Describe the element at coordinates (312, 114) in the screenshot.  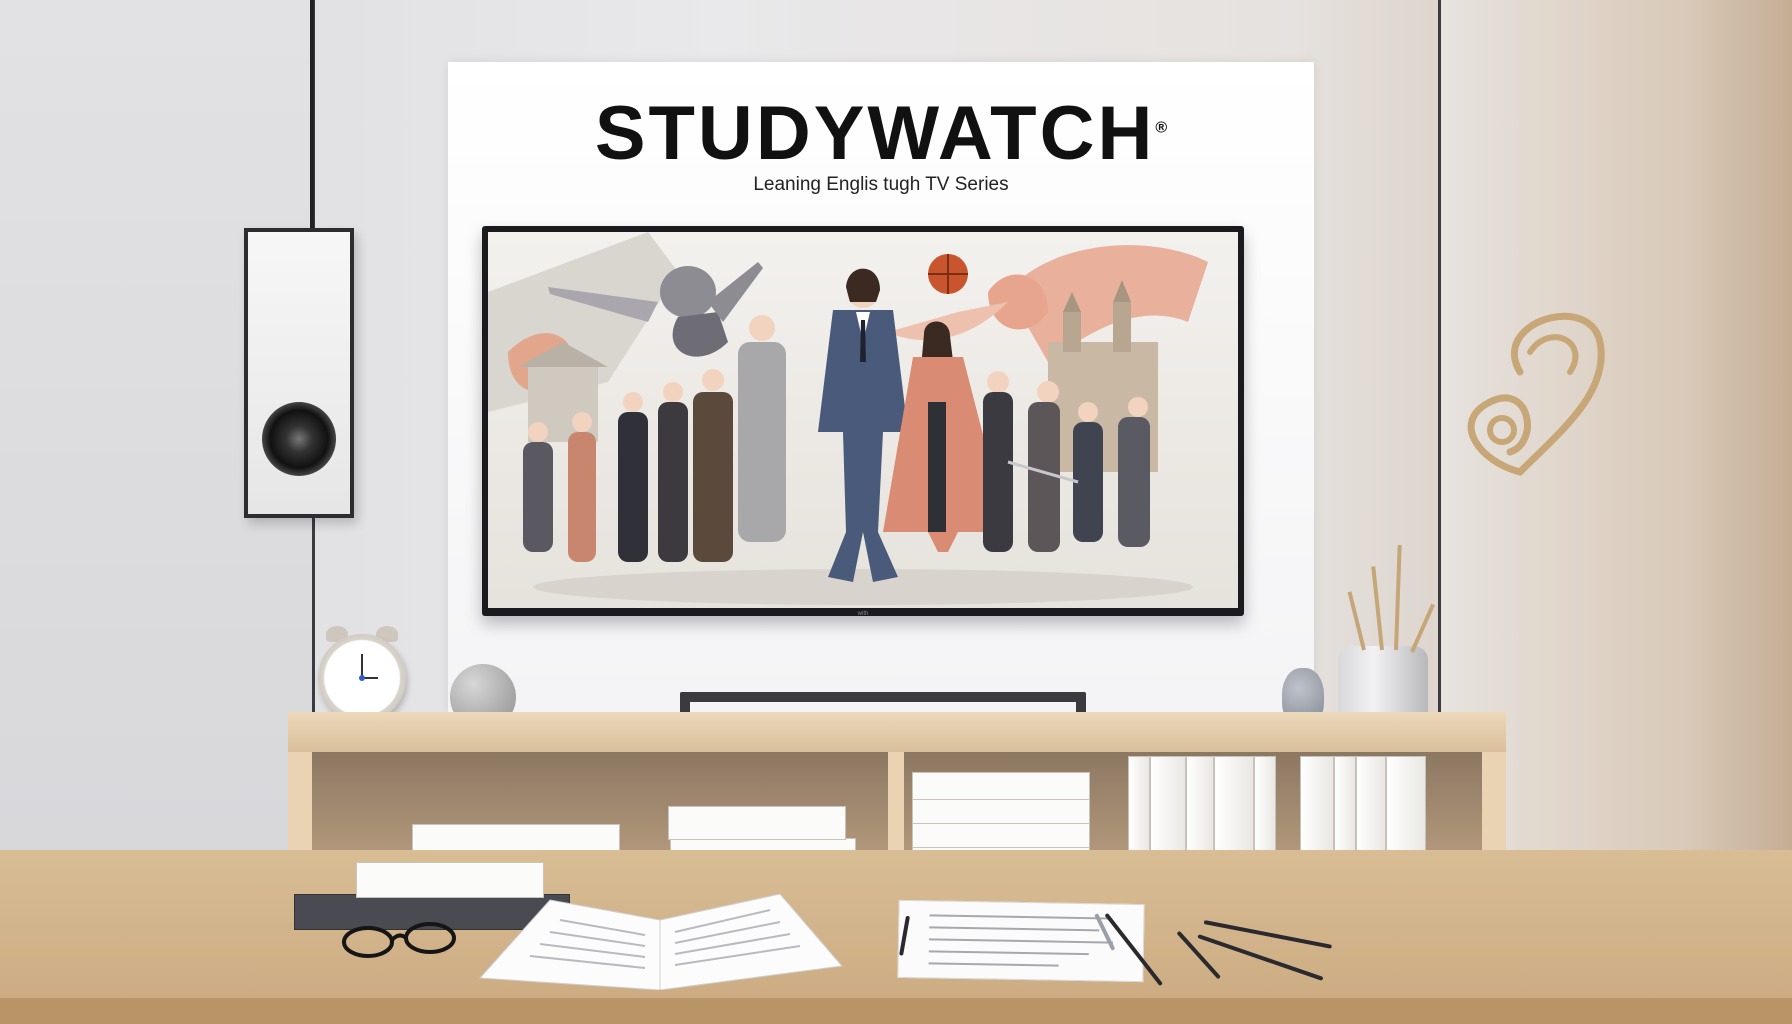
I see `speaker-cable` at that location.